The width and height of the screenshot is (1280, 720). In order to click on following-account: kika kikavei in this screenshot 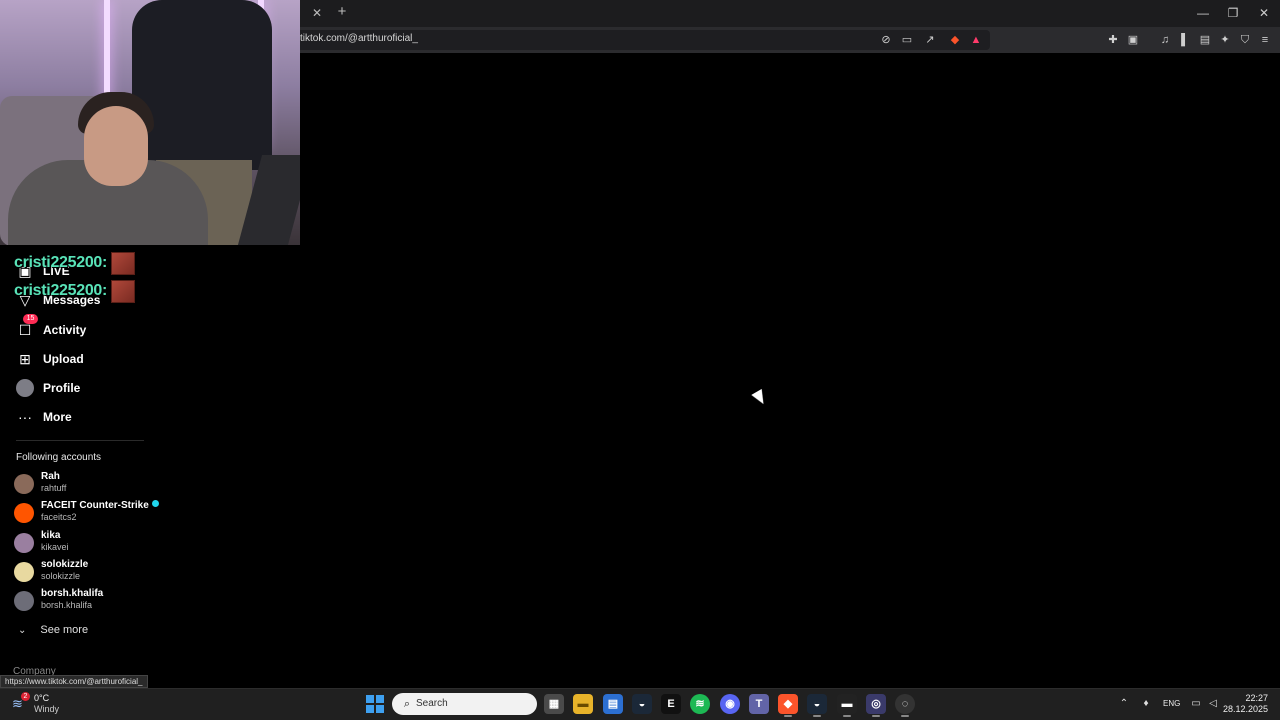, I will do `click(89, 543)`.